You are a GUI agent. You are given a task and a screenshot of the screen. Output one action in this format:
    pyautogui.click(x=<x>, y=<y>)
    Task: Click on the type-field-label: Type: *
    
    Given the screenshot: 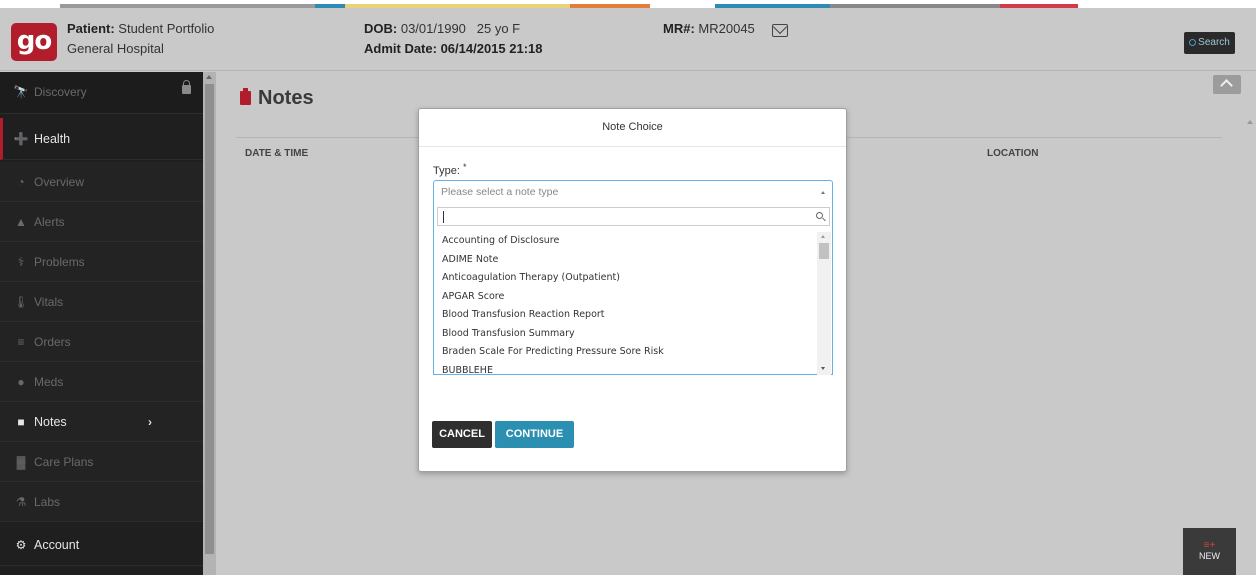 What is the action you would take?
    pyautogui.click(x=449, y=169)
    